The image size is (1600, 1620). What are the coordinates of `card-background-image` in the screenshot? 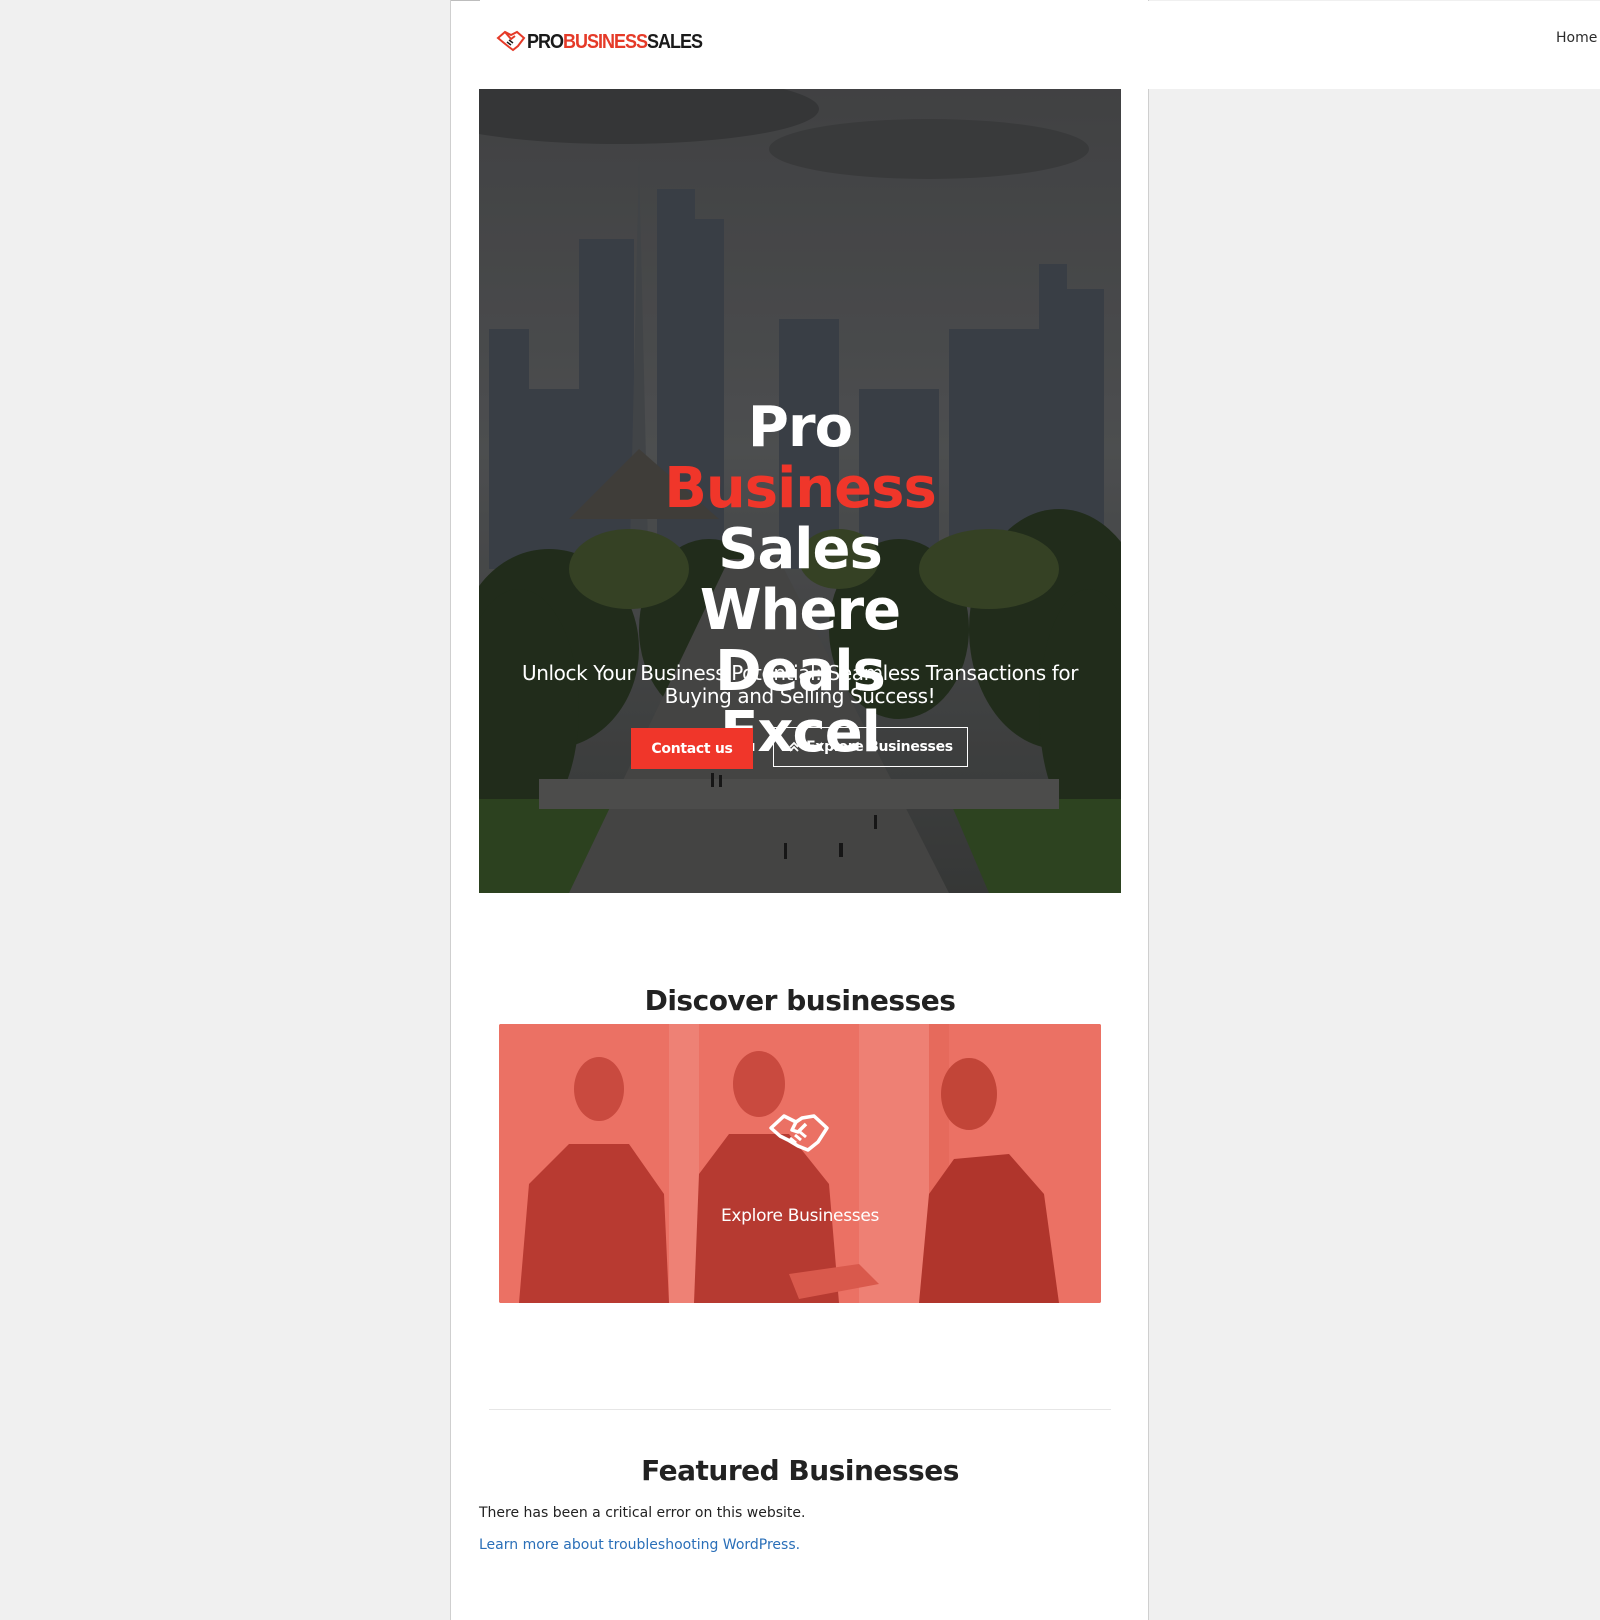 It's located at (800, 1163).